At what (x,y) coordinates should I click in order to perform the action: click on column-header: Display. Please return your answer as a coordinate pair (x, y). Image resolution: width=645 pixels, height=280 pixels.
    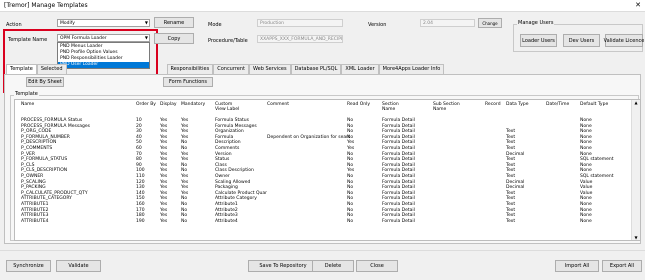
    Looking at the image, I should click on (168, 104).